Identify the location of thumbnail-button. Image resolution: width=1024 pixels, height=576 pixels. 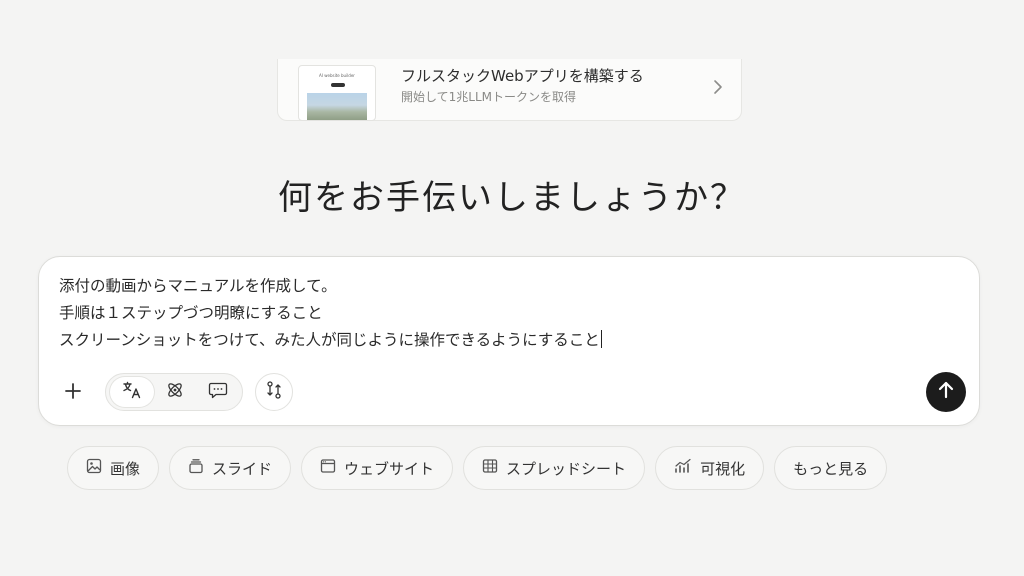
(338, 85).